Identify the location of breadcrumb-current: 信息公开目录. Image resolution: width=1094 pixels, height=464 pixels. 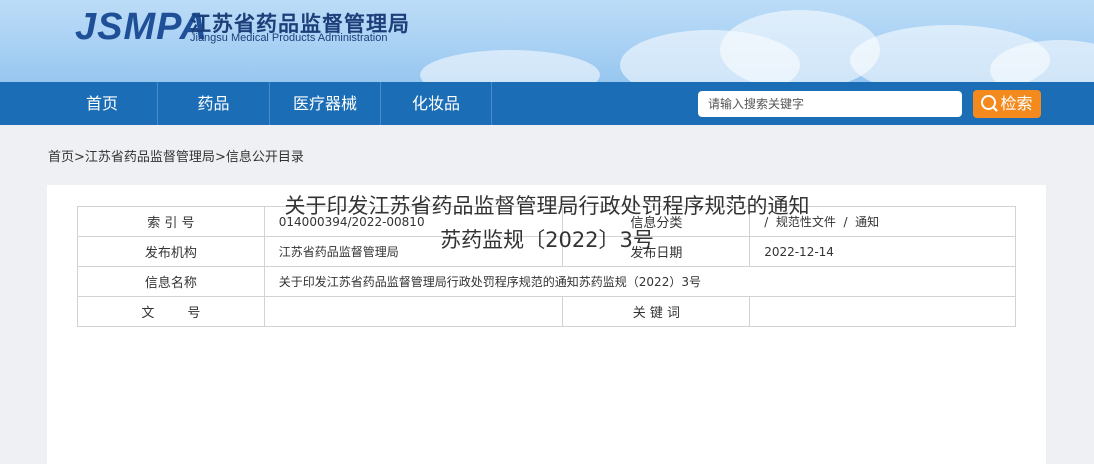
(265, 157).